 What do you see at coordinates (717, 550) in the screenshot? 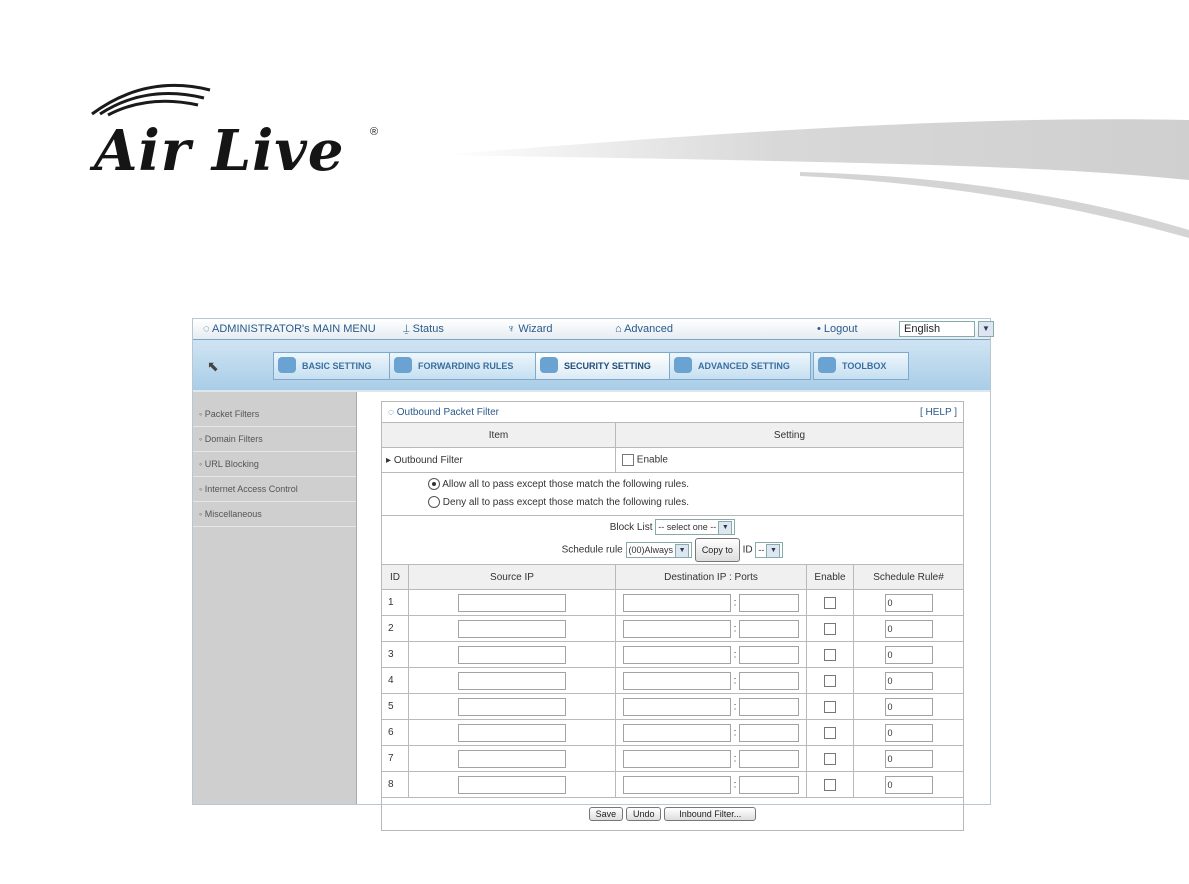
I see `copy-to-button: Copy to` at bounding box center [717, 550].